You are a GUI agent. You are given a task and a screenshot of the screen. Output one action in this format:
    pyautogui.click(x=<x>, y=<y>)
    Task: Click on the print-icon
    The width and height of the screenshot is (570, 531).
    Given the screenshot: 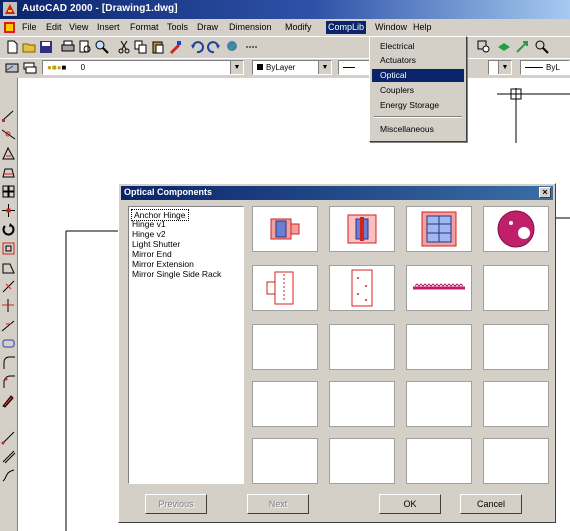 What is the action you would take?
    pyautogui.click(x=68, y=47)
    